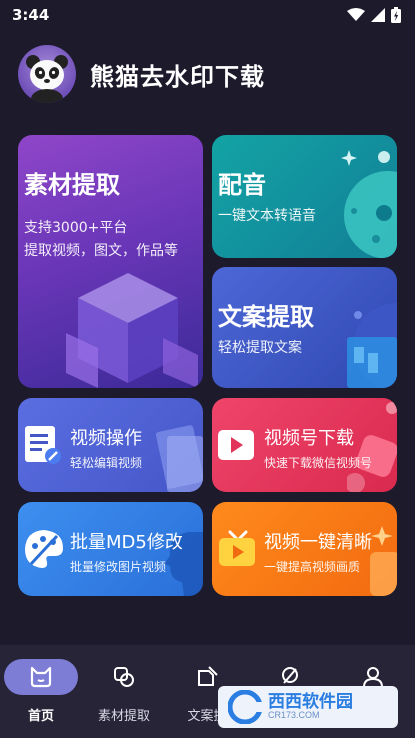  I want to click on planet-illustration-icon, so click(369, 204).